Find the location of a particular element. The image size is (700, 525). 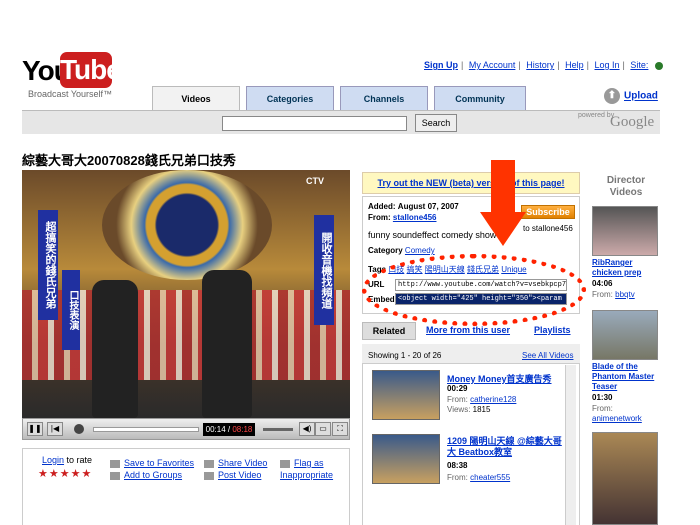

flag-as: Flag as is located at coordinates (302, 463).